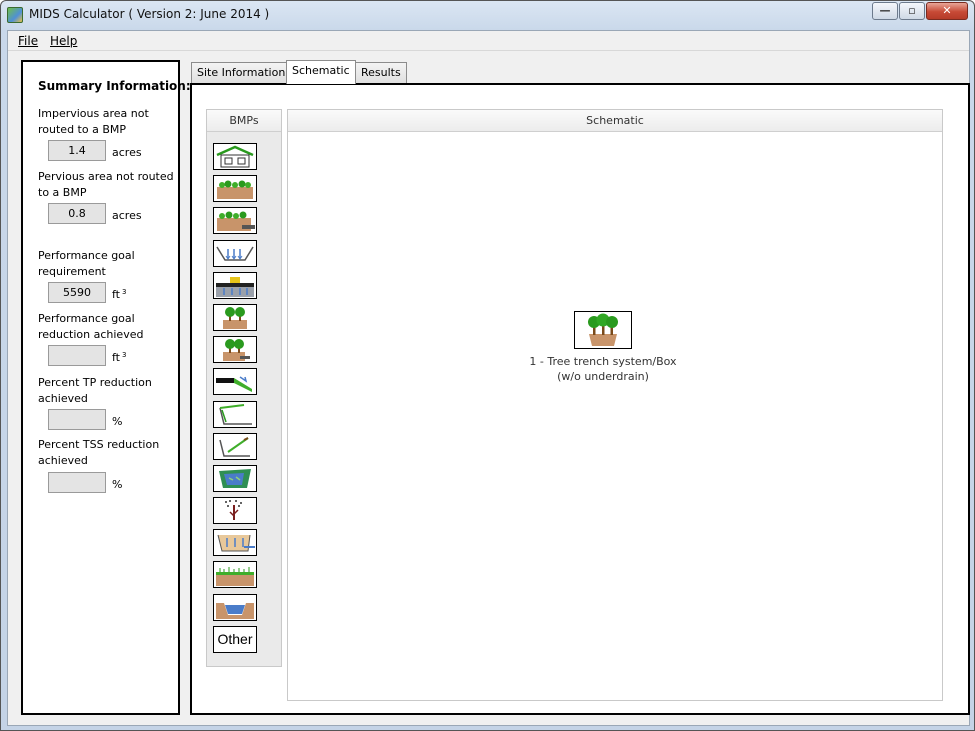 This screenshot has width=975, height=731. What do you see at coordinates (235, 575) in the screenshot?
I see `vegetated-filter-strip-icon` at bounding box center [235, 575].